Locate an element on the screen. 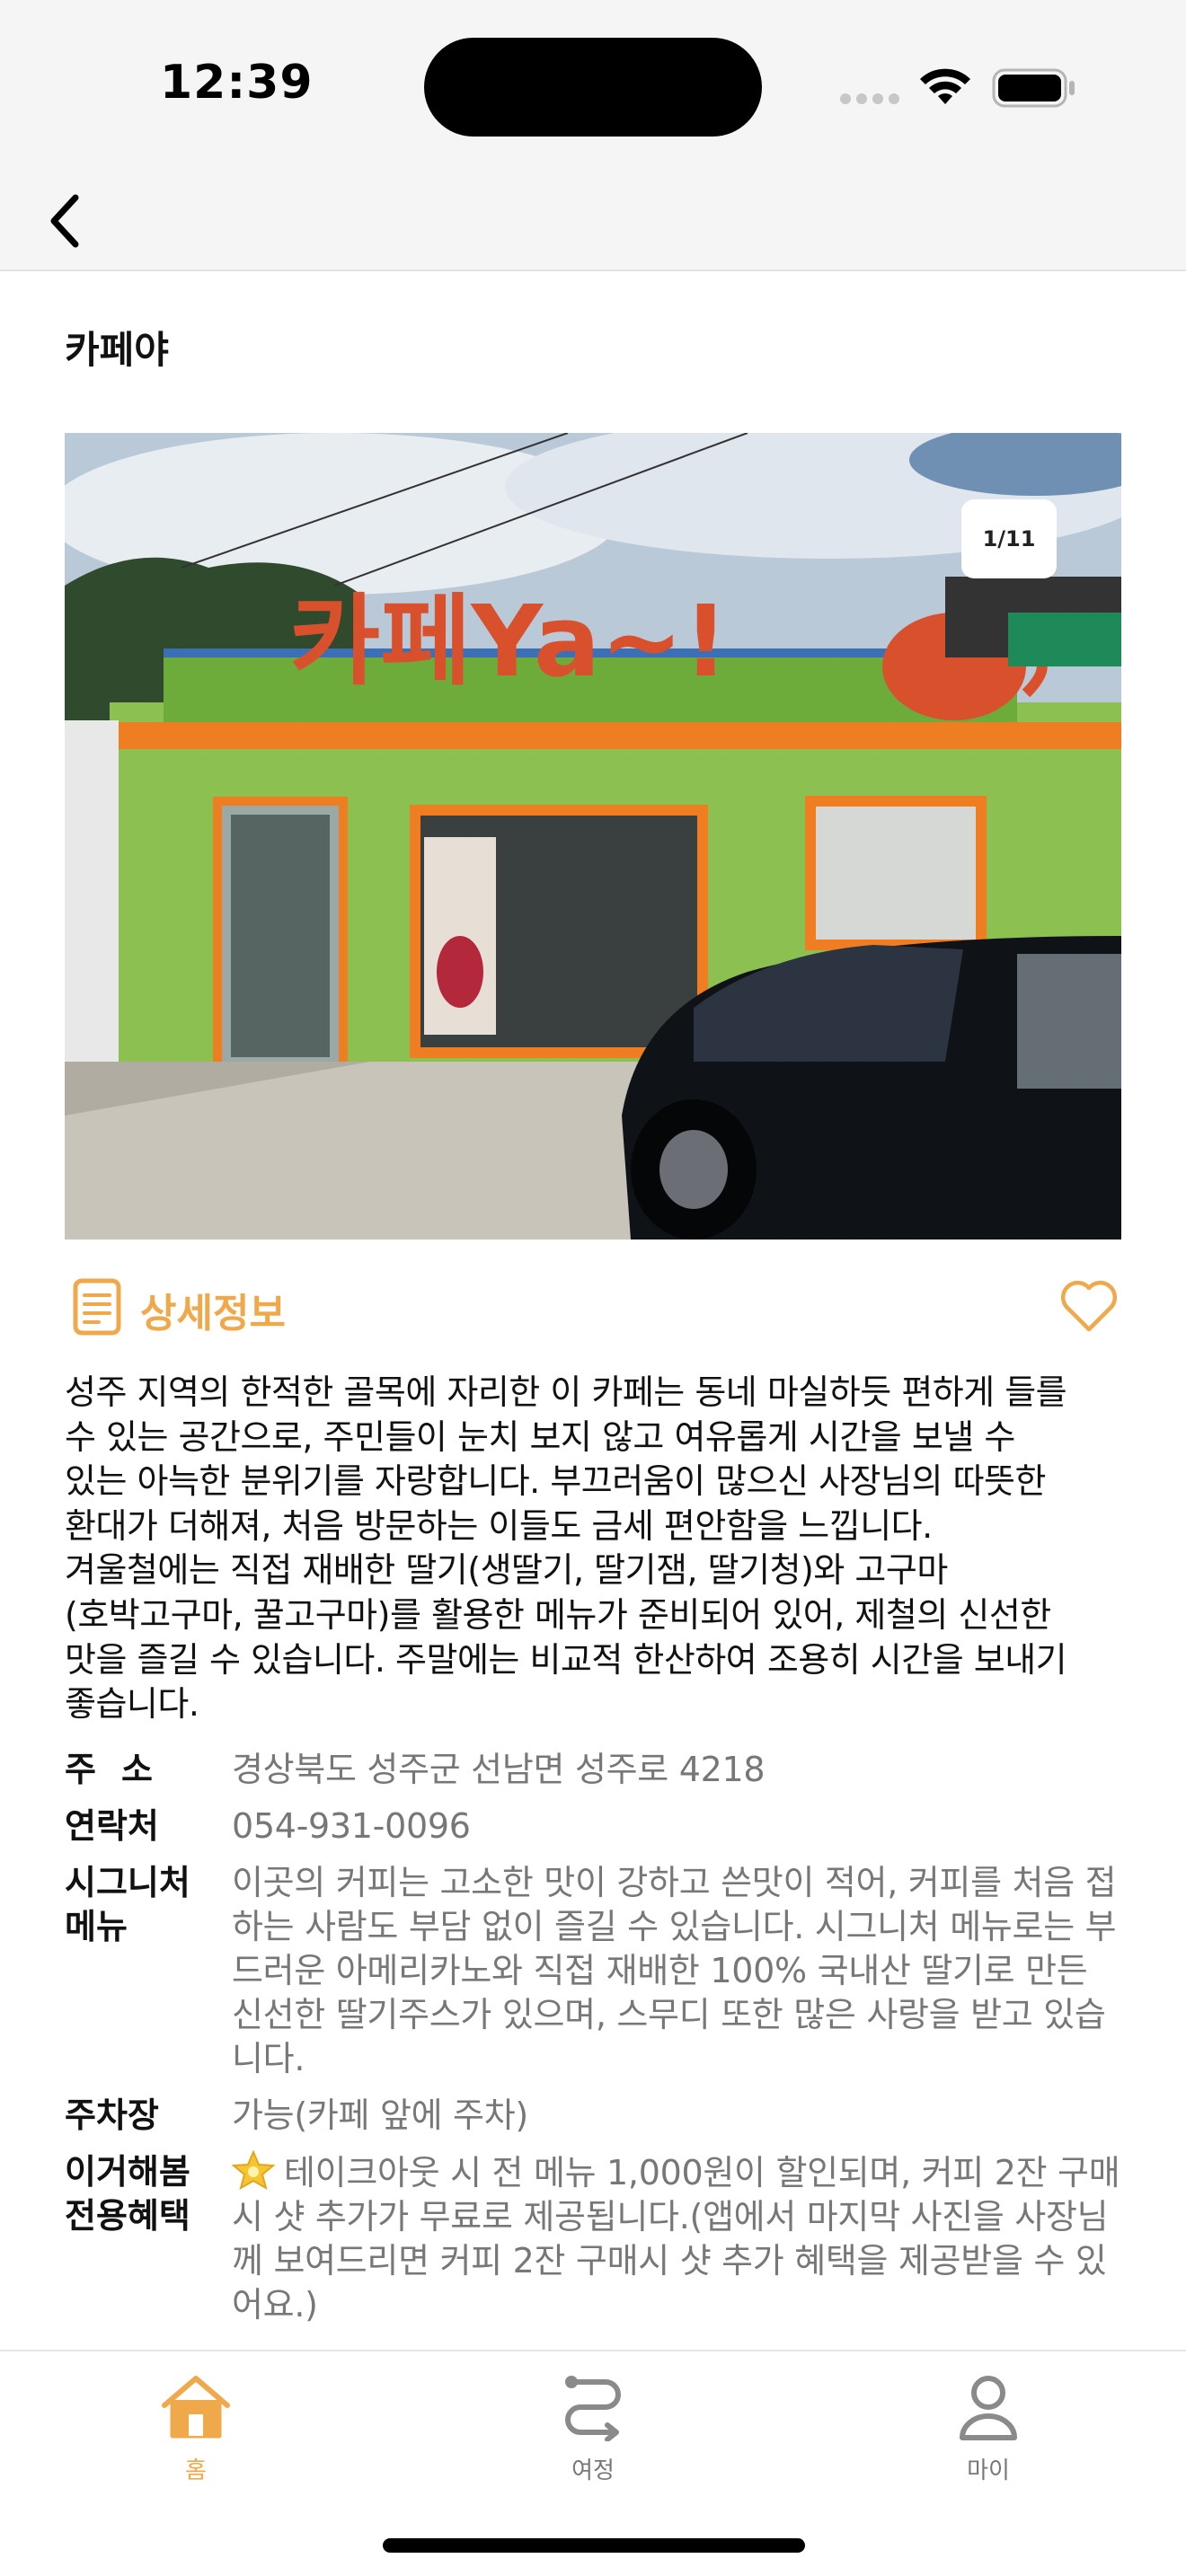 The image size is (1186, 2576). contact-row: 연락처 054-931-0096 is located at coordinates (595, 1826).